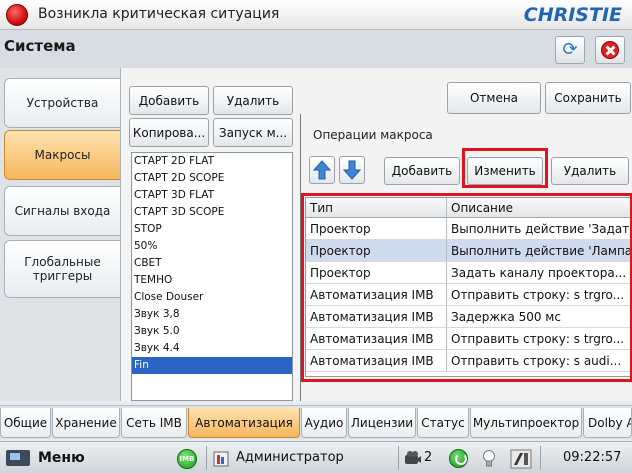 This screenshot has height=473, width=632. I want to click on arrow-down-icon, so click(352, 170).